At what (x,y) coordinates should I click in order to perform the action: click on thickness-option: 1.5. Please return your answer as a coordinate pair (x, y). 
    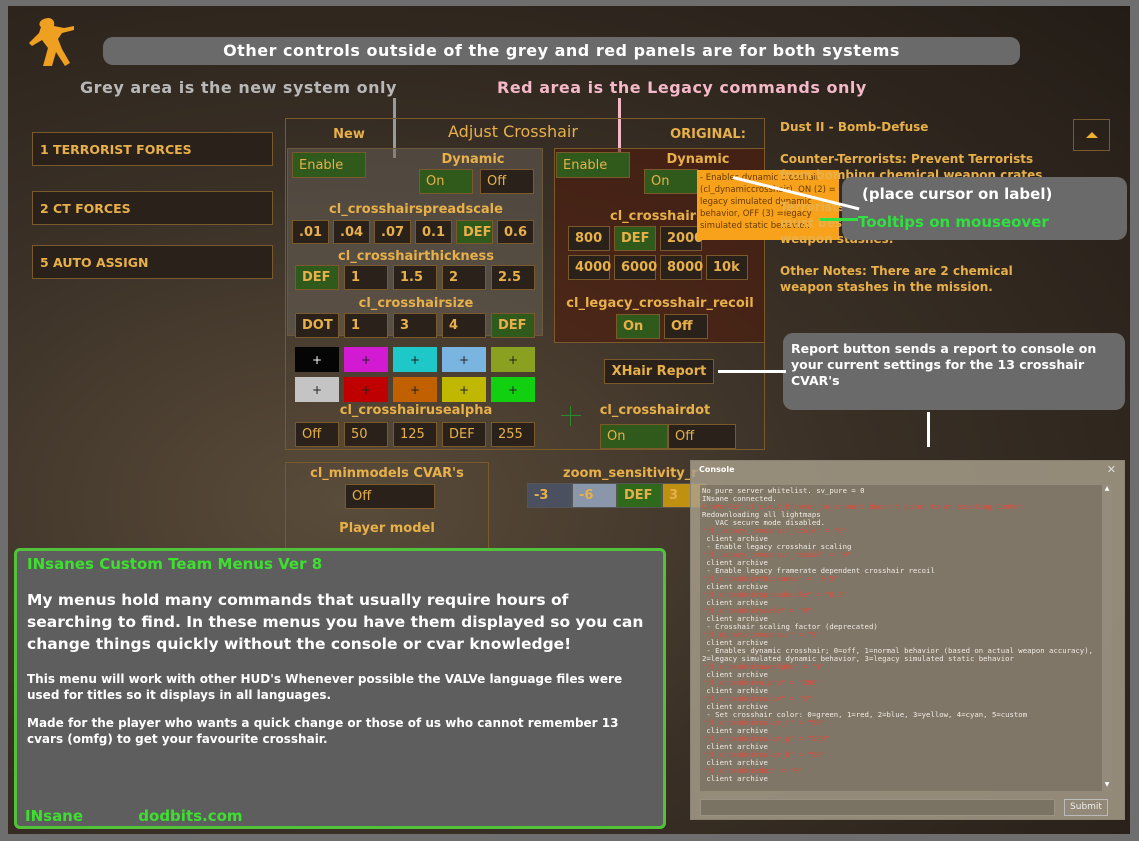
    Looking at the image, I should click on (415, 277).